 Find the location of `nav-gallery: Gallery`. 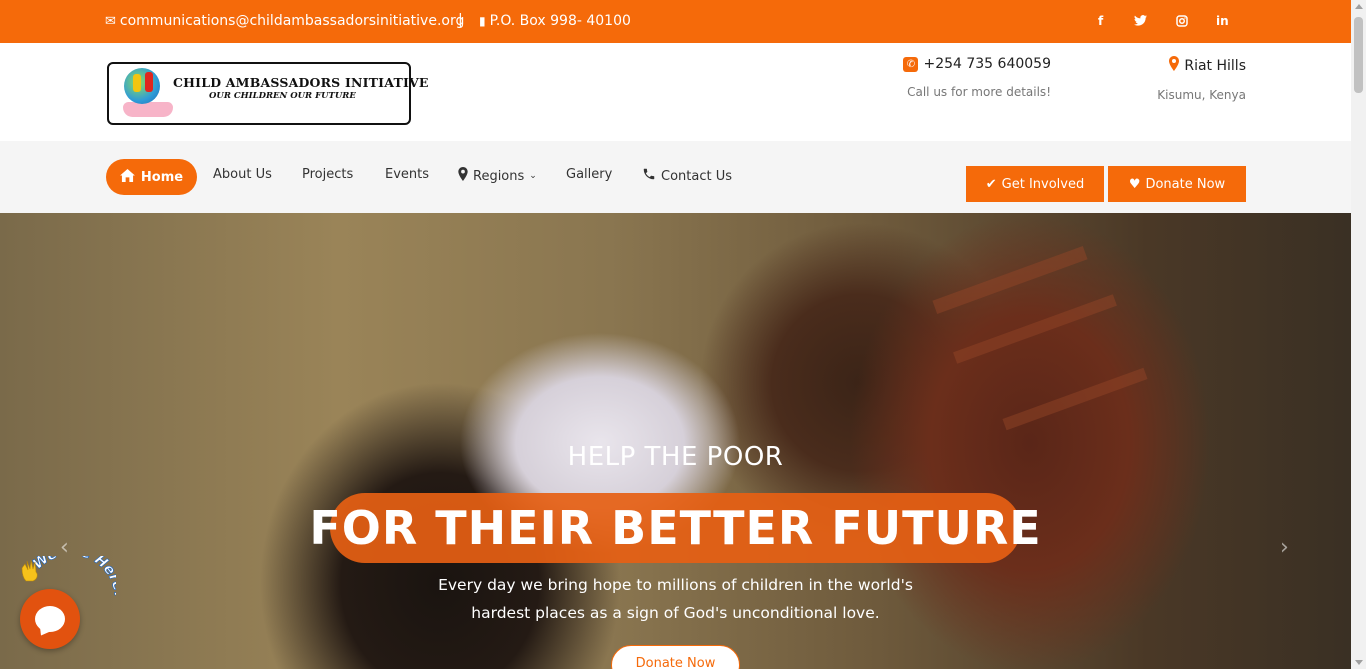

nav-gallery: Gallery is located at coordinates (589, 174).